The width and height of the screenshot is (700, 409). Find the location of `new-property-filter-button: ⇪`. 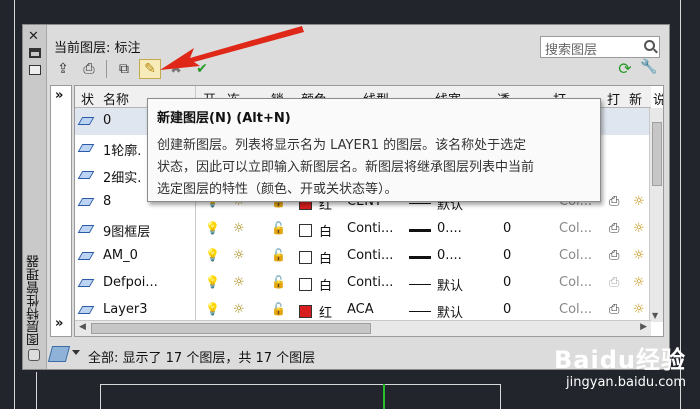

new-property-filter-button: ⇪ is located at coordinates (63, 69).